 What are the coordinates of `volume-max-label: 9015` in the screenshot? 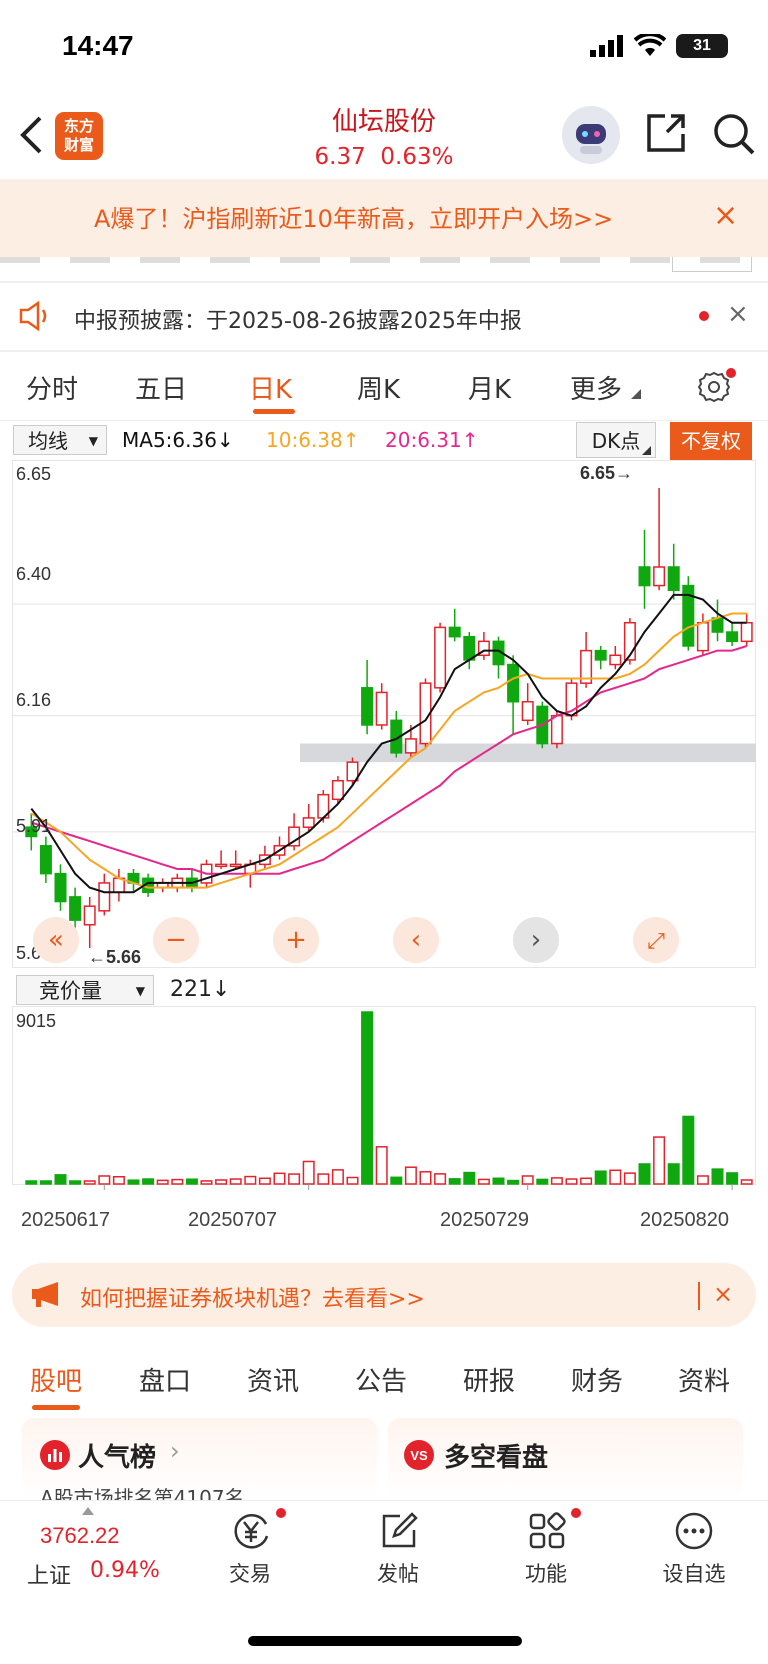 It's located at (36, 1021).